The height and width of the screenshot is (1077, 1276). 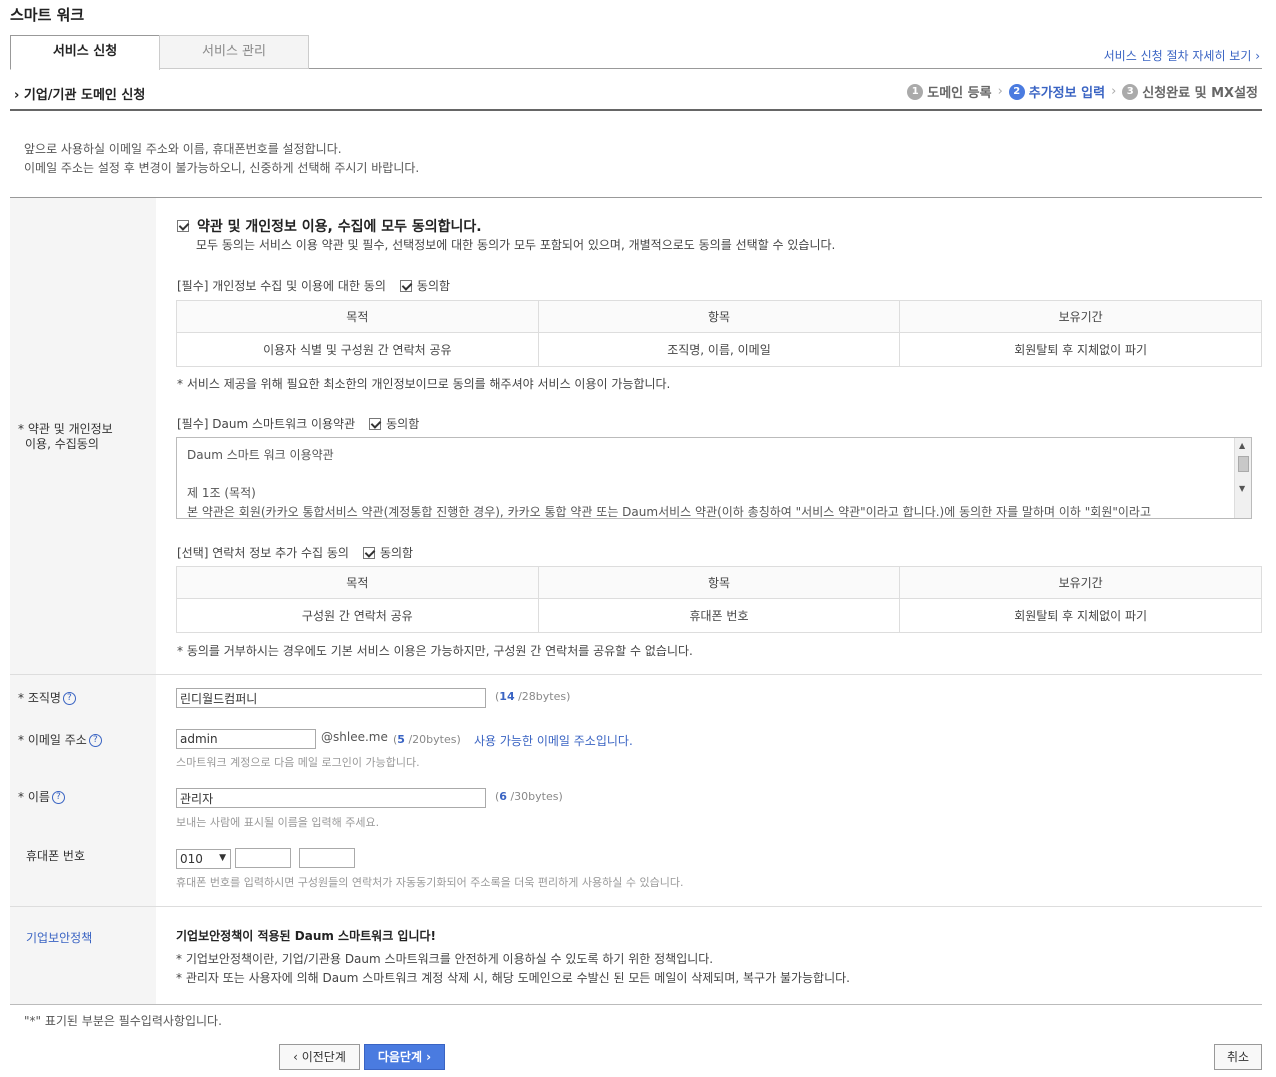 What do you see at coordinates (1242, 478) in the screenshot?
I see `terms-scrollbar: ▲ ▼` at bounding box center [1242, 478].